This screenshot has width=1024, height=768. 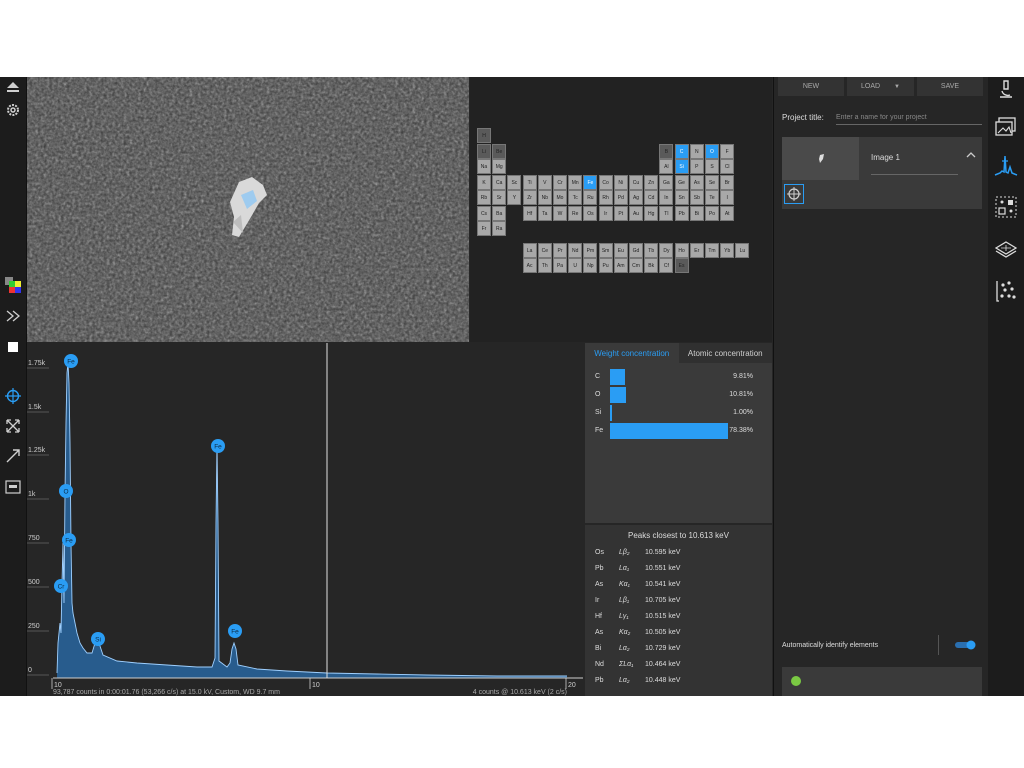 I want to click on element-cd: Cd, so click(x=651, y=197).